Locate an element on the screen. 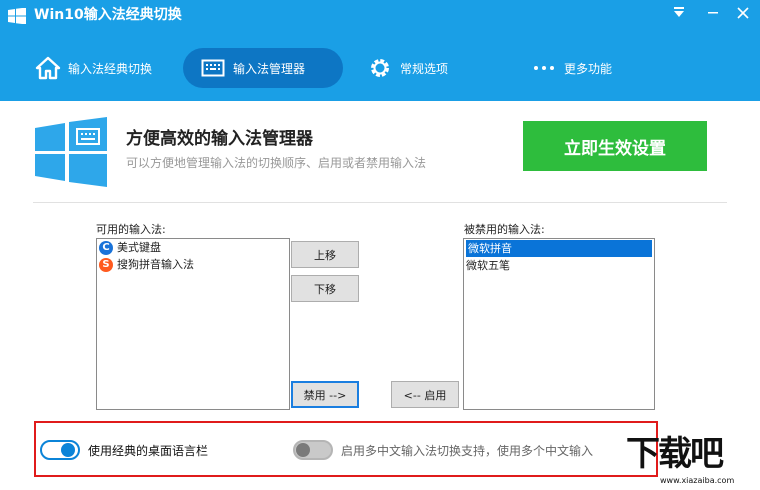 Image resolution: width=760 pixels, height=490 pixels. tab-general-options: 常规选项 is located at coordinates (407, 68).